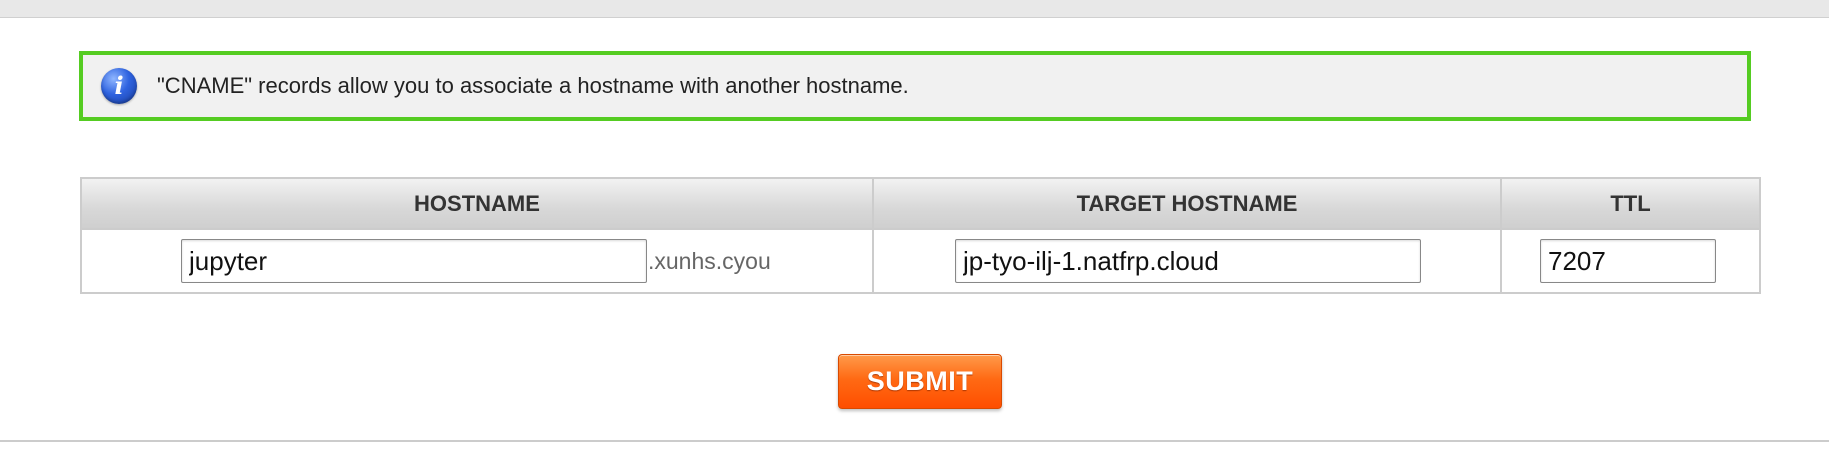 This screenshot has width=1829, height=450. What do you see at coordinates (1630, 203) in the screenshot?
I see `column-header-ttl: TTL` at bounding box center [1630, 203].